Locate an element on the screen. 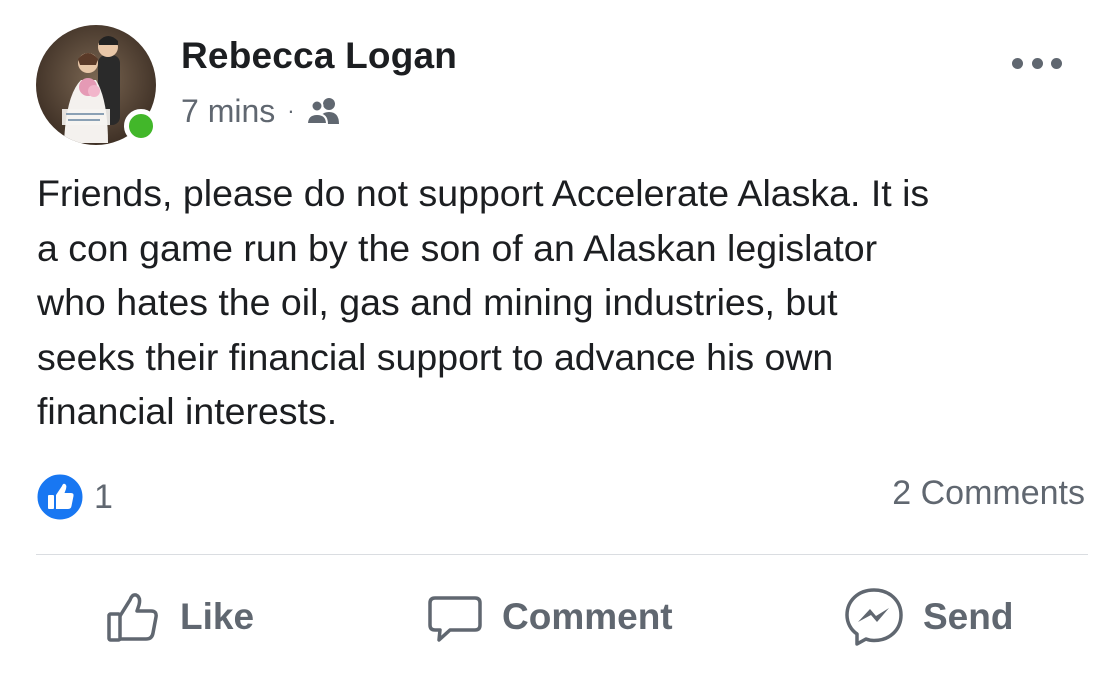  like-label: Like is located at coordinates (217, 616).